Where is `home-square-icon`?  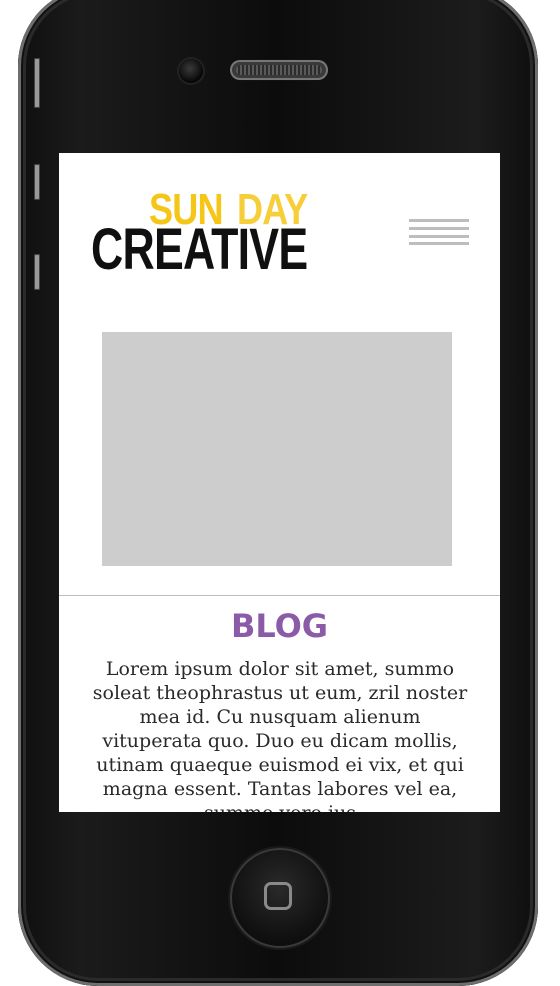
home-square-icon is located at coordinates (278, 896).